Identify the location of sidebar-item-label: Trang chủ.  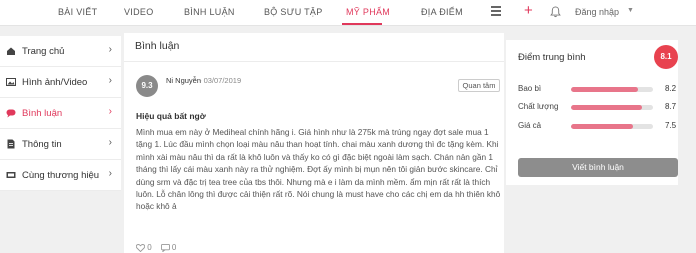
(43, 51).